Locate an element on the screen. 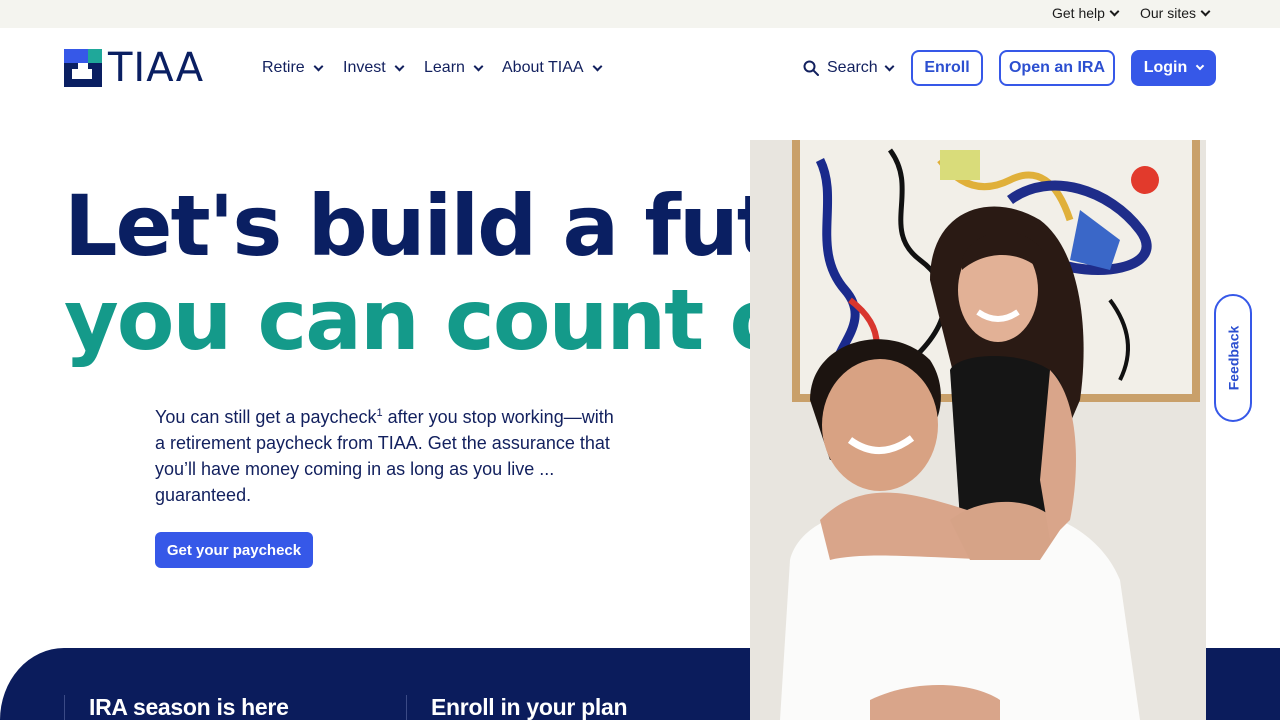 This screenshot has height=720, width=1280. nav-retire: Retire is located at coordinates (293, 68).